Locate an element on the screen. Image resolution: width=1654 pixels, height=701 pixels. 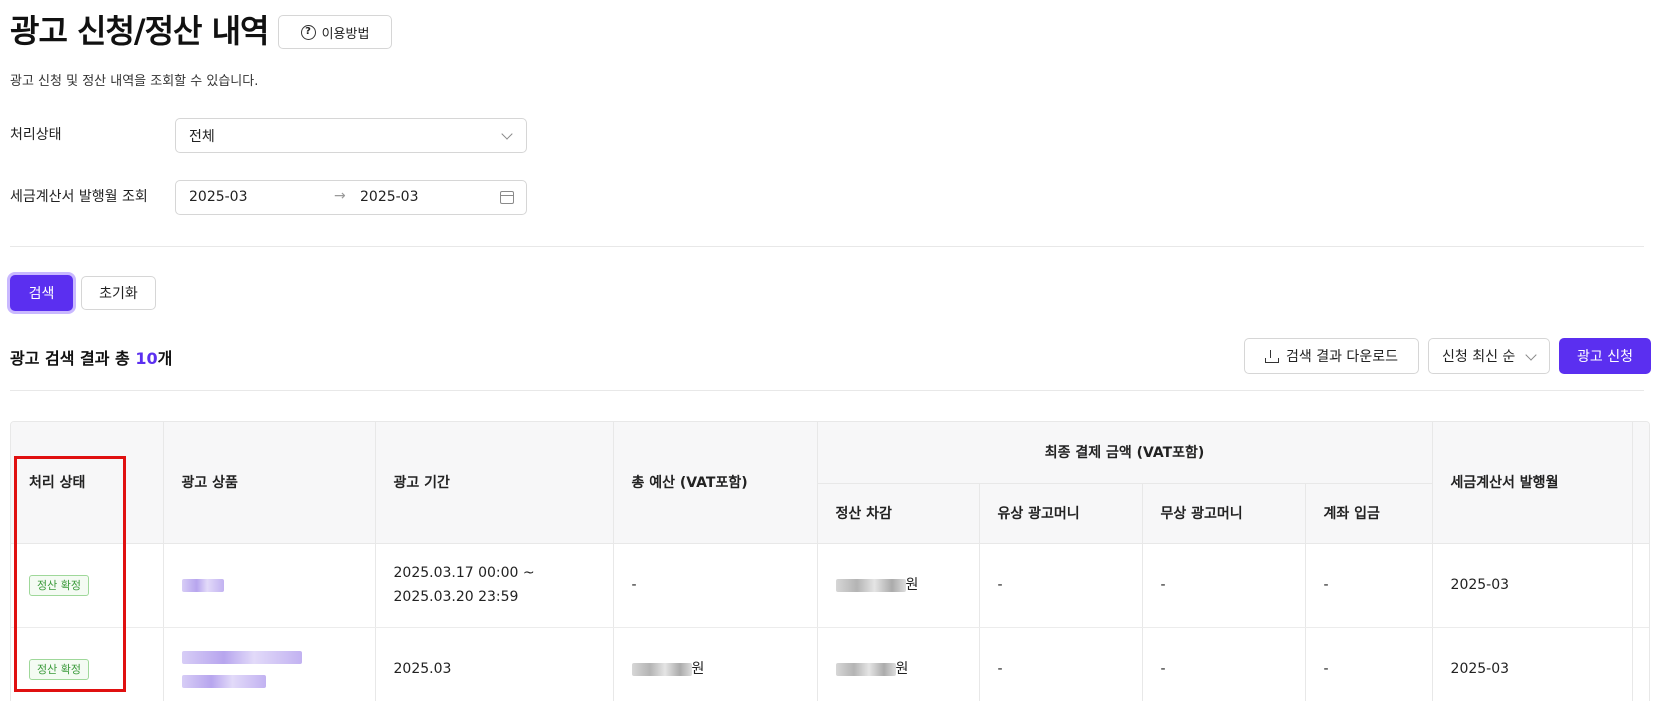
date-range-picker: 2025-03 → 2025-03 is located at coordinates (351, 197).